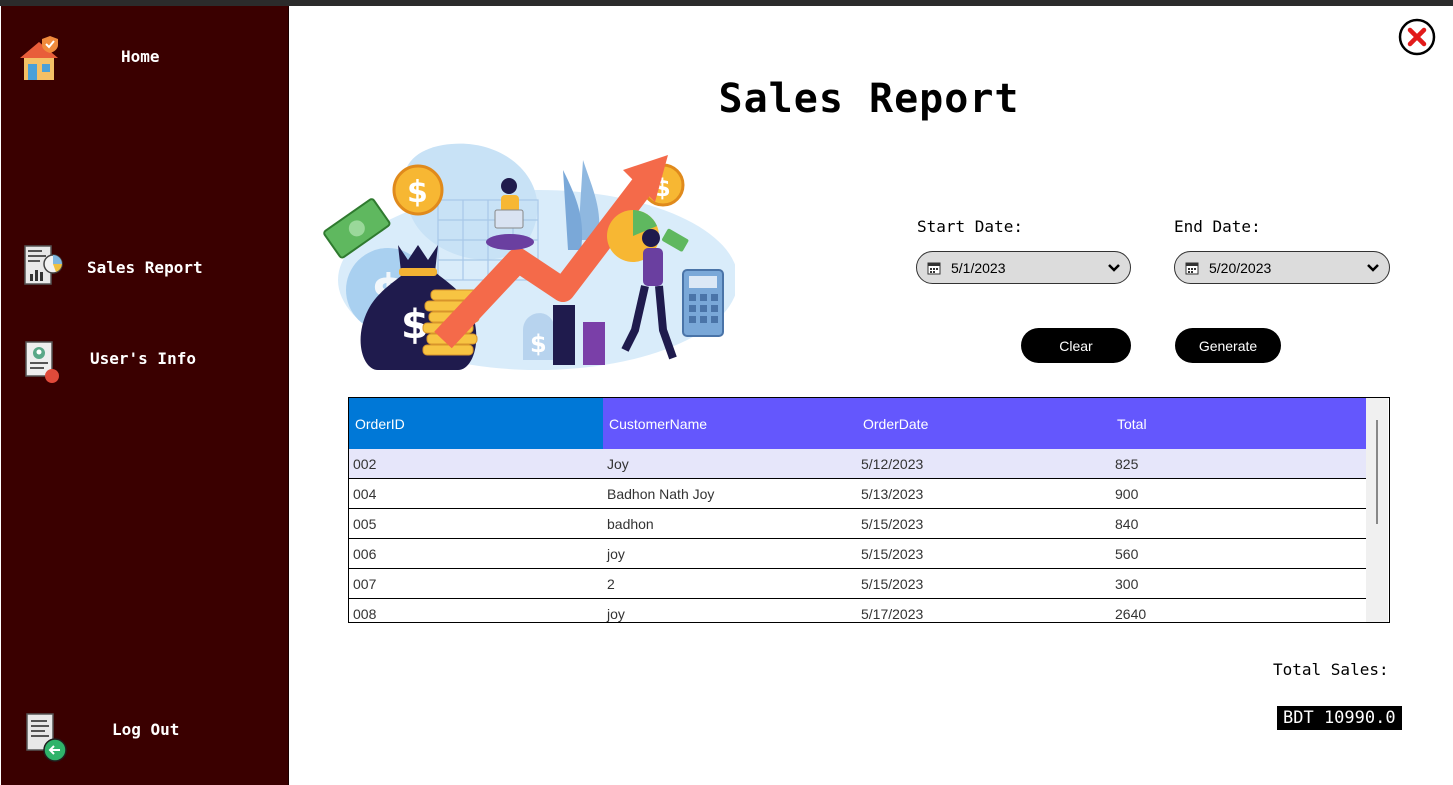 The image size is (1453, 785). What do you see at coordinates (1127, 553) in the screenshot?
I see `cell-total: 560` at bounding box center [1127, 553].